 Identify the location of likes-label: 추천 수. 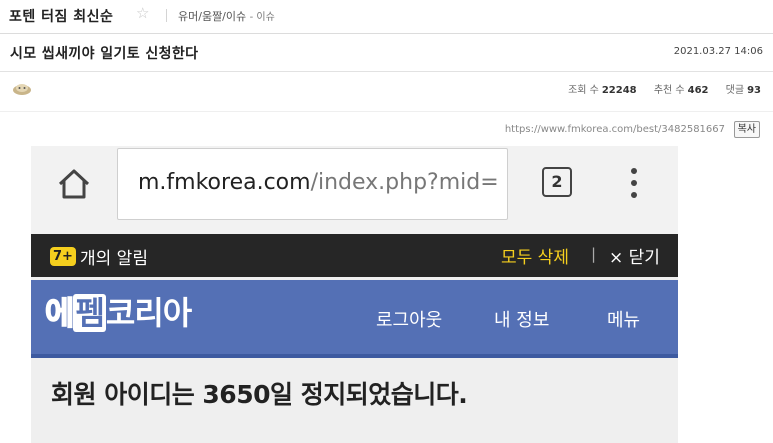
(669, 90).